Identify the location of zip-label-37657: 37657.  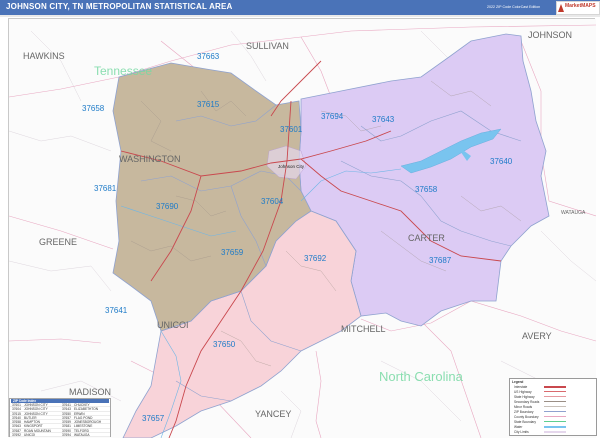
(153, 418).